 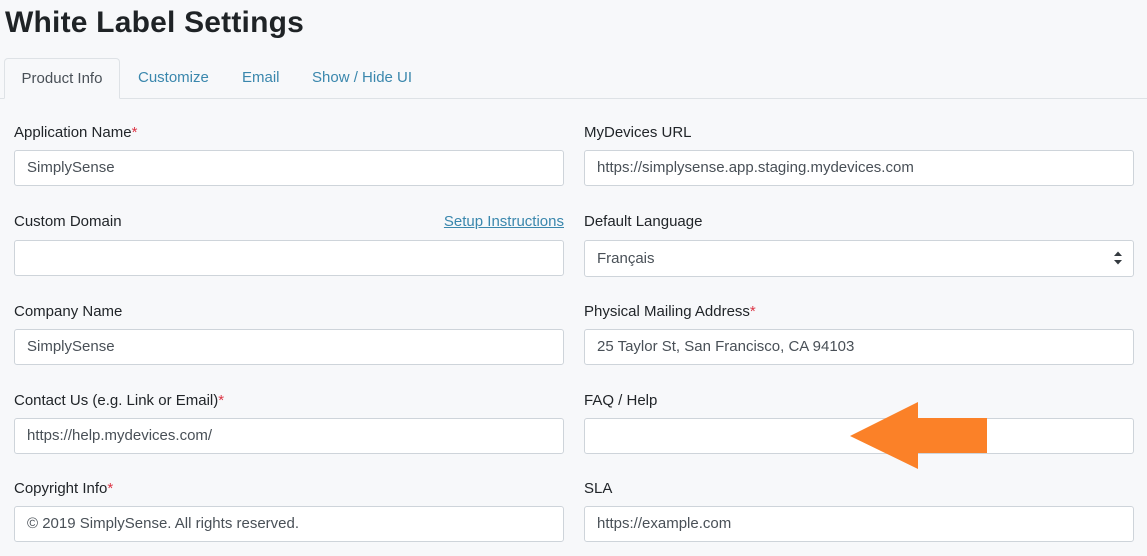 What do you see at coordinates (289, 524) in the screenshot?
I see `copyright-input: © 2019 SimplySense. All rights reserved.` at bounding box center [289, 524].